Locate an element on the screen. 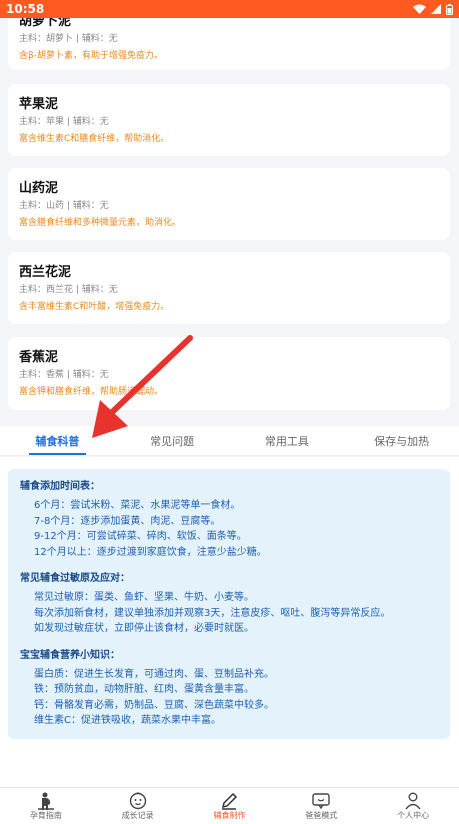  section-item: 6个月：尝试米粉、菜泥、水果泥等单一食材。 is located at coordinates (137, 505).